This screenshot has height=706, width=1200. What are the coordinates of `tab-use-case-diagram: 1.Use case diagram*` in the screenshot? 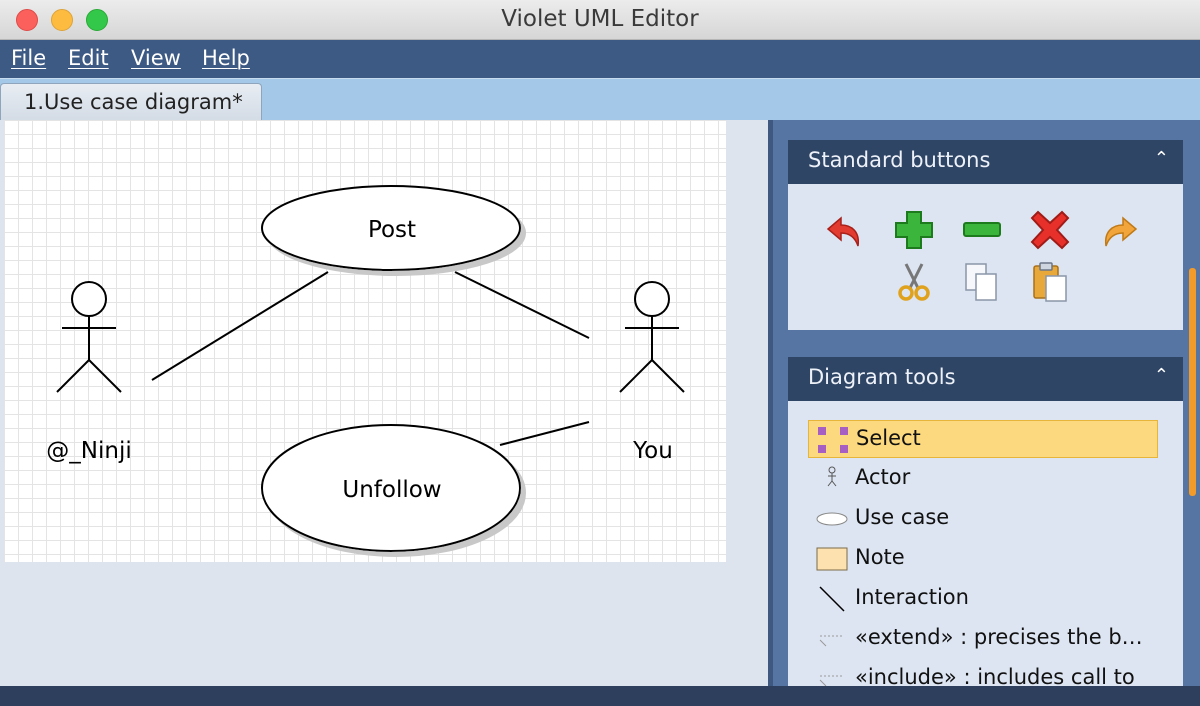 It's located at (131, 102).